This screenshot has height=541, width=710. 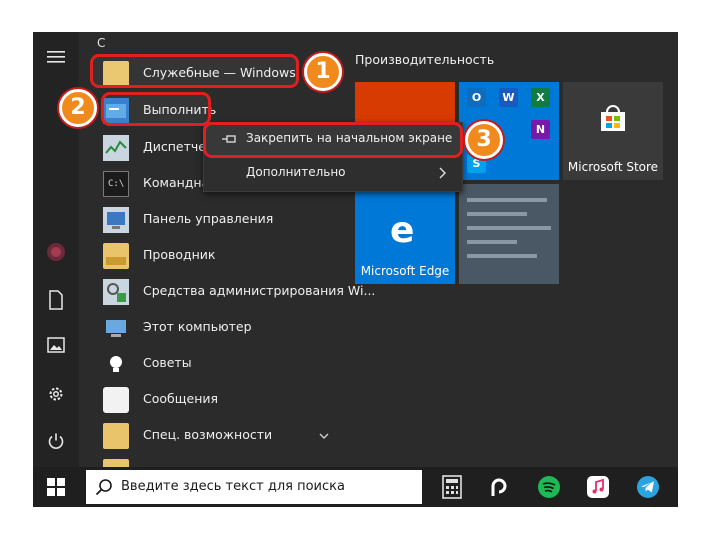 What do you see at coordinates (442, 173) in the screenshot?
I see `chevron-right-icon` at bounding box center [442, 173].